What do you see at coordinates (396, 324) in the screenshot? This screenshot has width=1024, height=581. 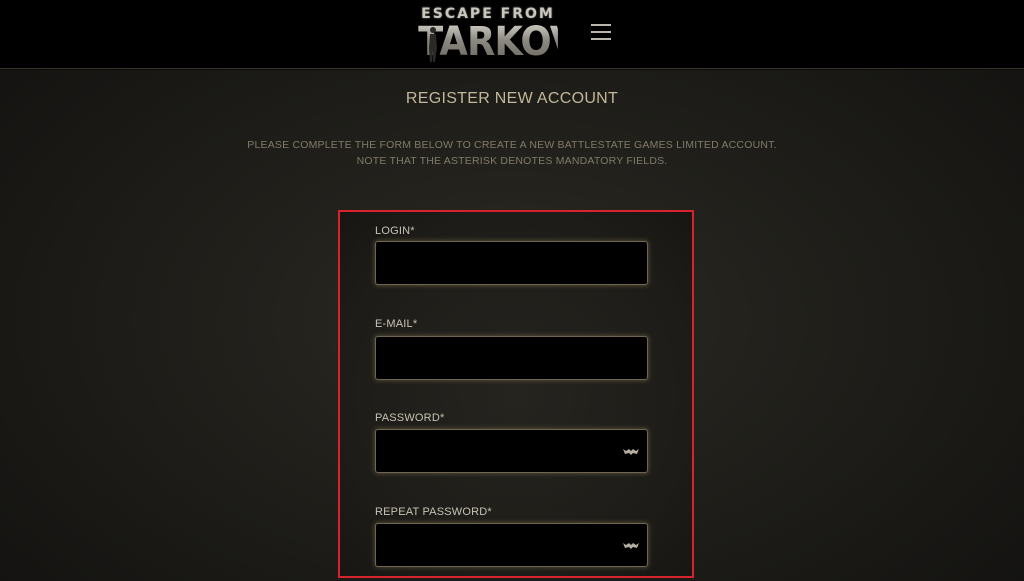 I see `email-label: E-MAIL*` at bounding box center [396, 324].